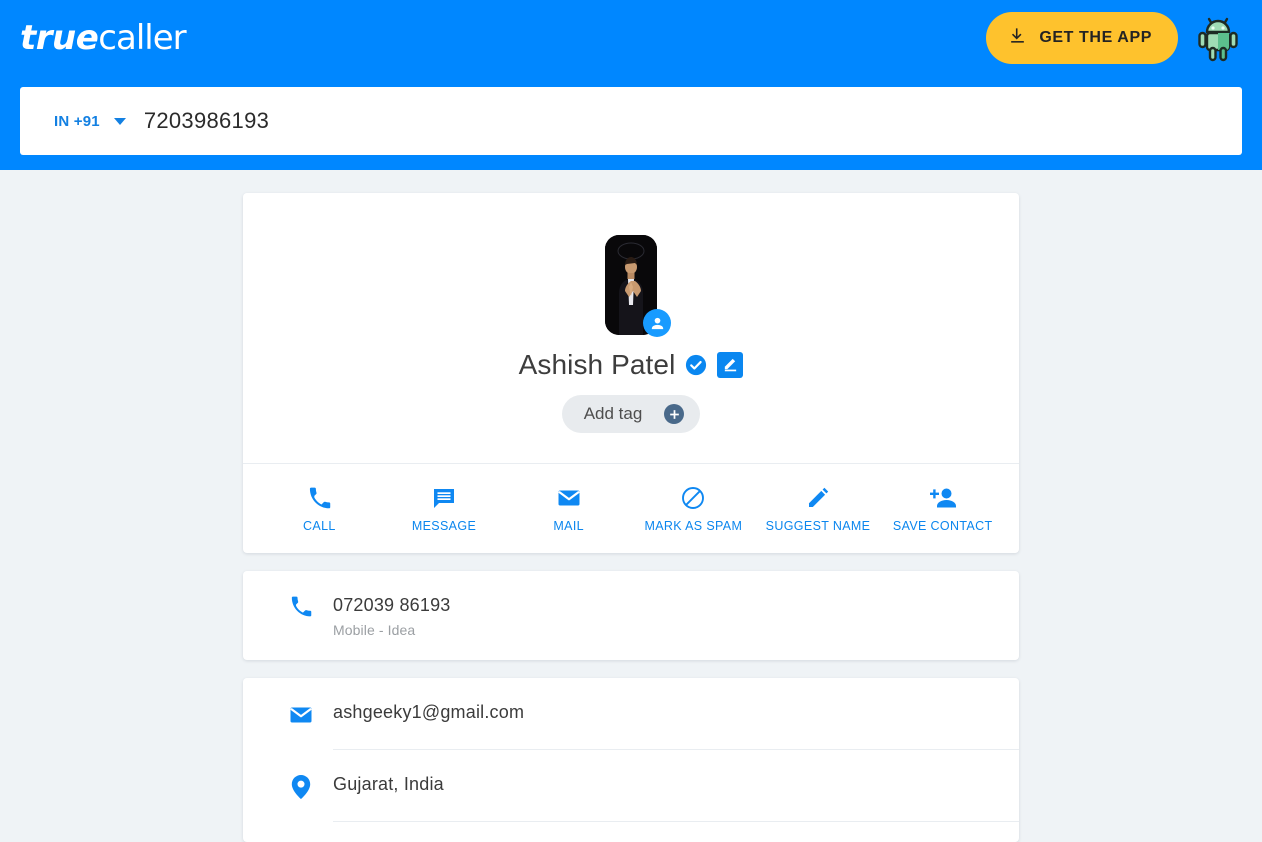 The image size is (1262, 842). I want to click on person-badge-icon, so click(657, 323).